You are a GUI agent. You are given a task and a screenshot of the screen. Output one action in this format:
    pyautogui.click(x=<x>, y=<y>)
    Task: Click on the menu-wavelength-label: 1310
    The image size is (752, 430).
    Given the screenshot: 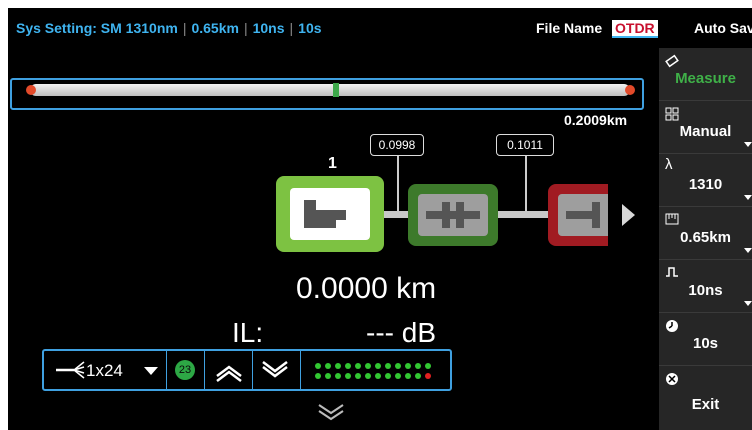 What is the action you would take?
    pyautogui.click(x=705, y=184)
    